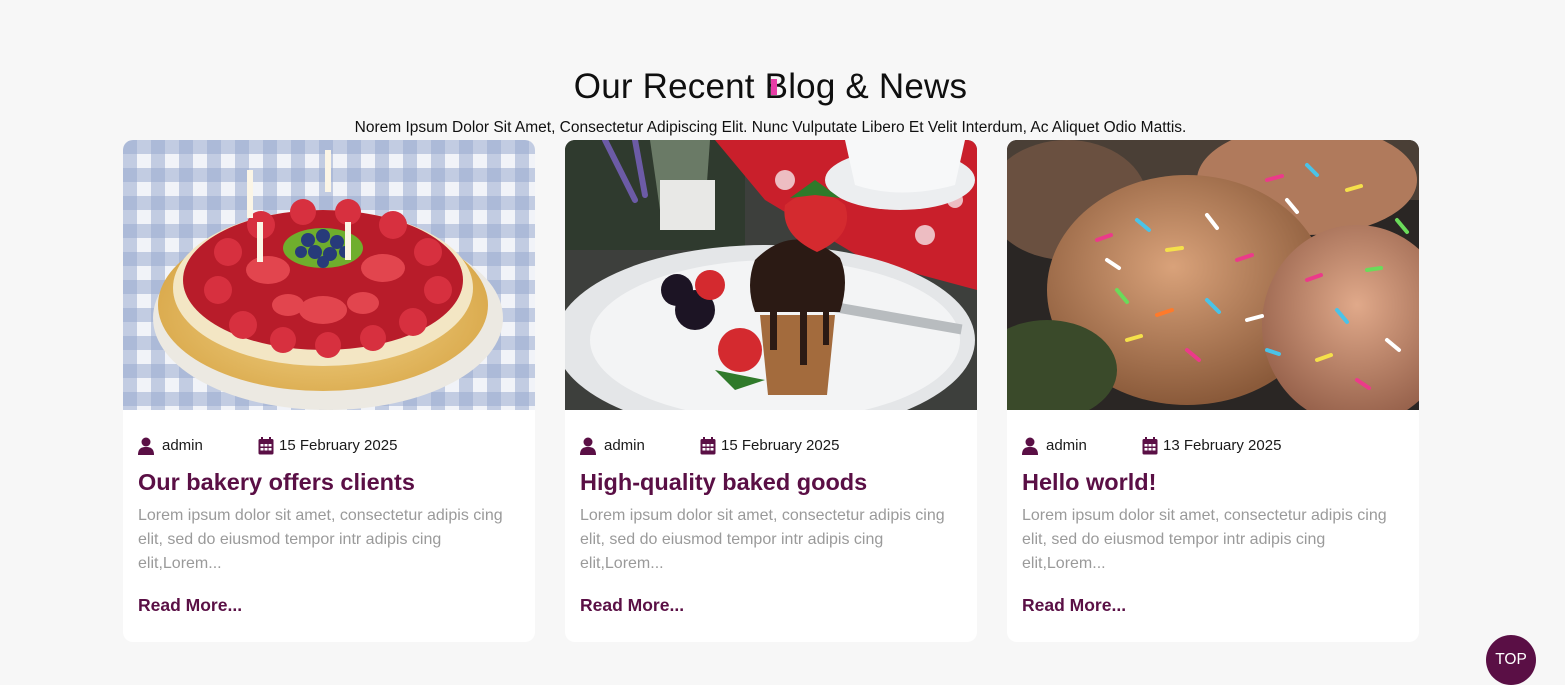 The height and width of the screenshot is (685, 1565). I want to click on chocolate-muffin-photo, so click(771, 275).